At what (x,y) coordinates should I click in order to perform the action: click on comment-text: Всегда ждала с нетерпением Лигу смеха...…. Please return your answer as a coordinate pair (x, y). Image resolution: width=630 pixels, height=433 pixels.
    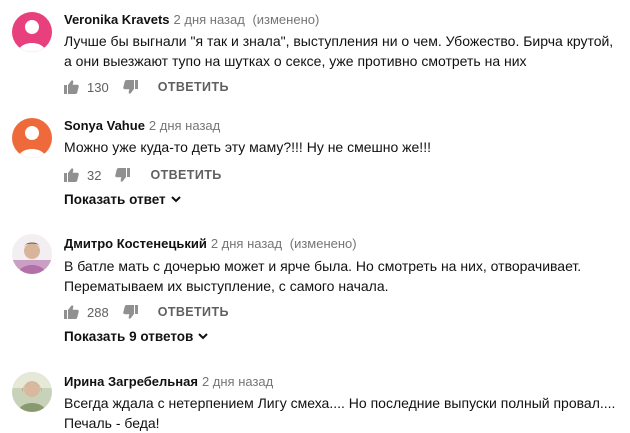
    Looking at the image, I should click on (340, 413).